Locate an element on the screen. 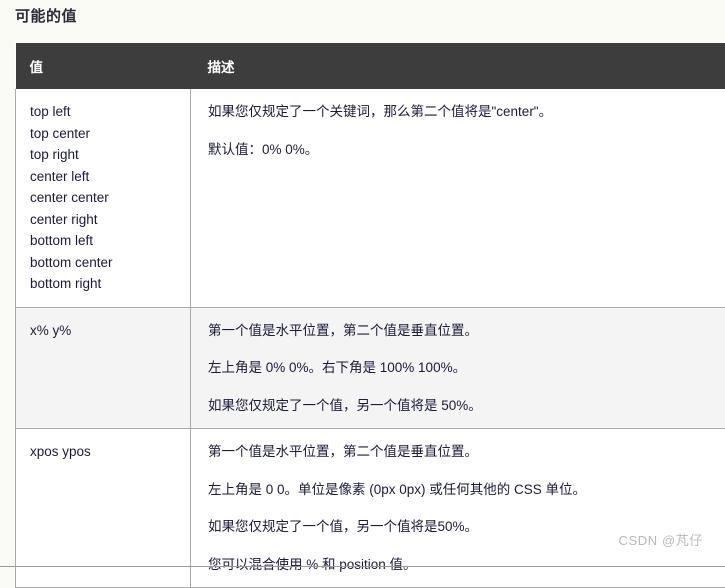 Image resolution: width=725 pixels, height=588 pixels. table-header: 值 描述 is located at coordinates (370, 66).